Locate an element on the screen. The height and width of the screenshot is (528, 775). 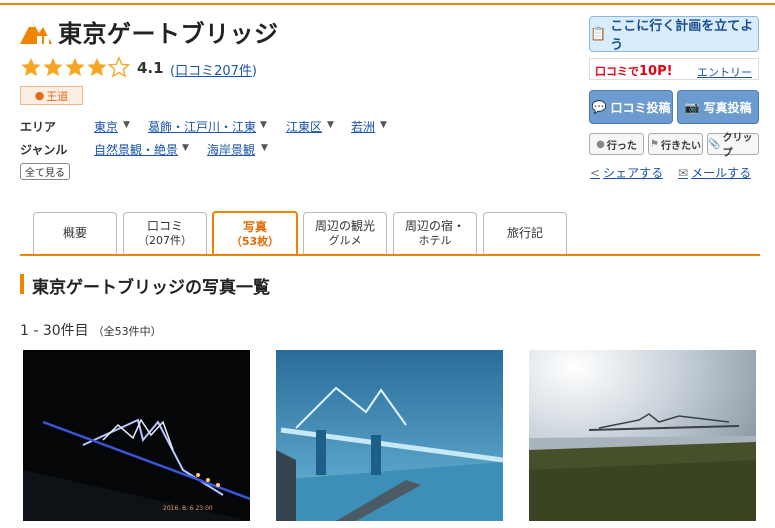
tab-label: 旅行記 is located at coordinates (524, 232).